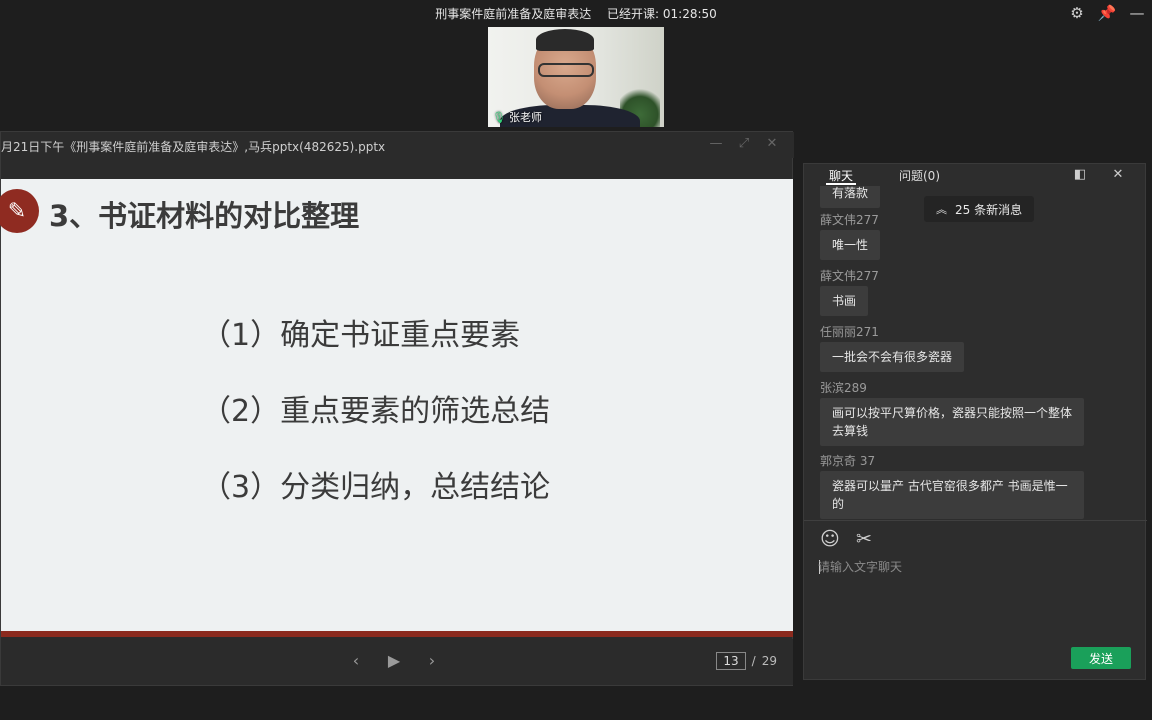 The height and width of the screenshot is (720, 1152). I want to click on tab-questions: 问题(0), so click(919, 175).